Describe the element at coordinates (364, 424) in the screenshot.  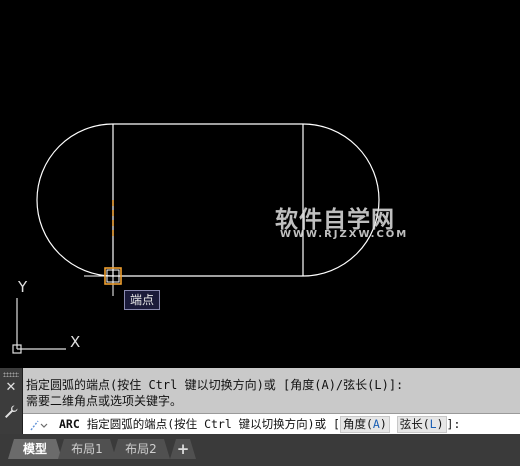
I see `option-angle: 角度(A)` at that location.